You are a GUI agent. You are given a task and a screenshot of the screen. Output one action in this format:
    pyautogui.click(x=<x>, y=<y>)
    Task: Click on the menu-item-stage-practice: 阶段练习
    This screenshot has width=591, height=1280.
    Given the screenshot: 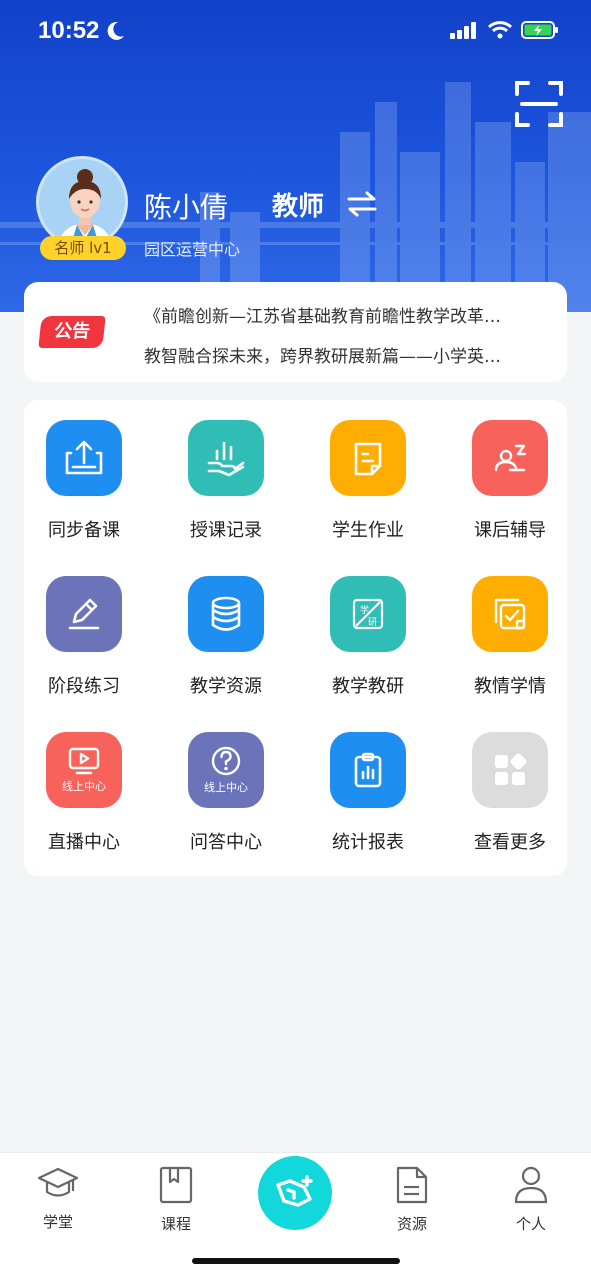 What is the action you would take?
    pyautogui.click(x=84, y=646)
    